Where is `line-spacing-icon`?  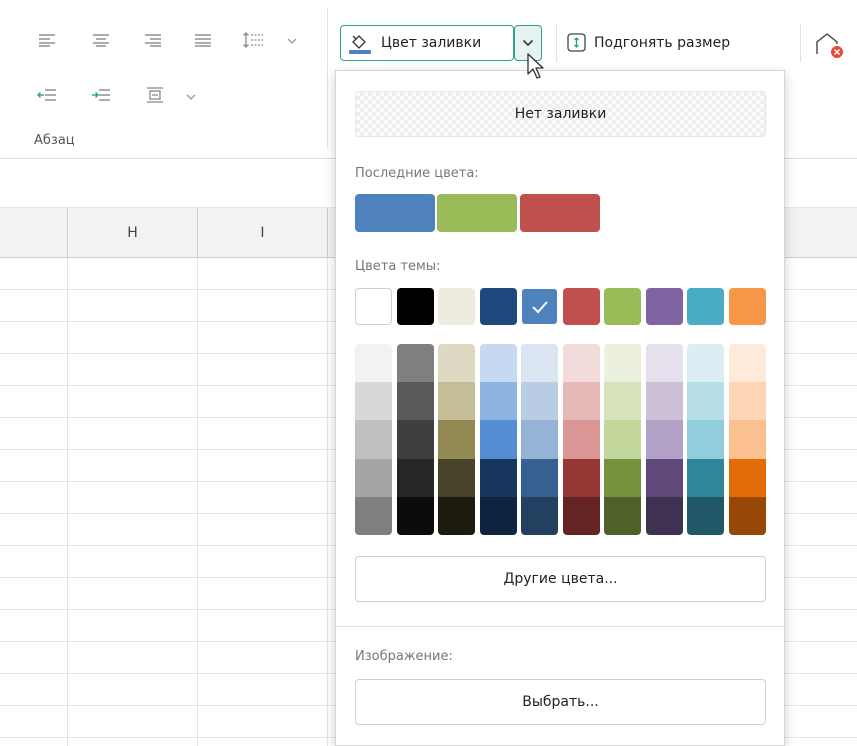
line-spacing-icon is located at coordinates (253, 40).